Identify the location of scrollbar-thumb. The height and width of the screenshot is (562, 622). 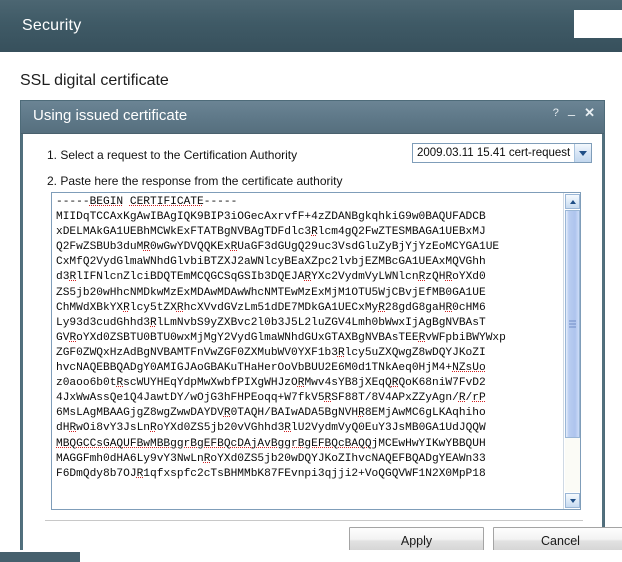
(572, 324).